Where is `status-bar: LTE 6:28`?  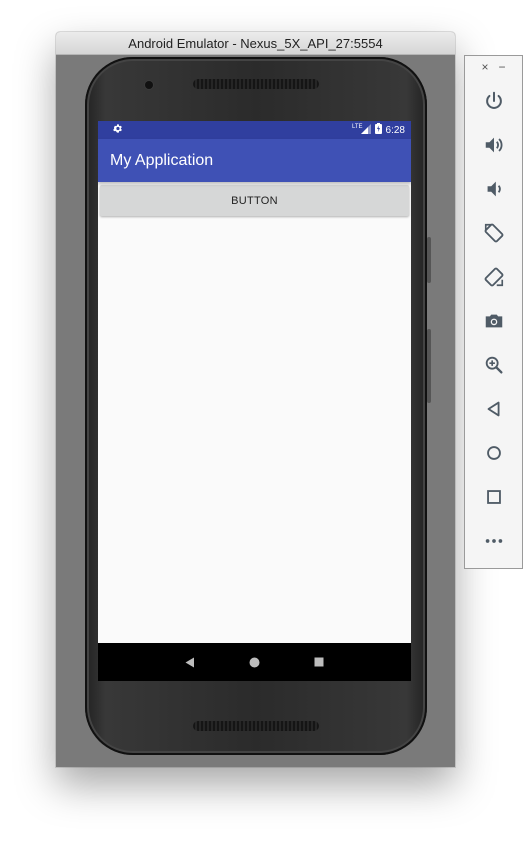
status-bar: LTE 6:28 is located at coordinates (254, 130).